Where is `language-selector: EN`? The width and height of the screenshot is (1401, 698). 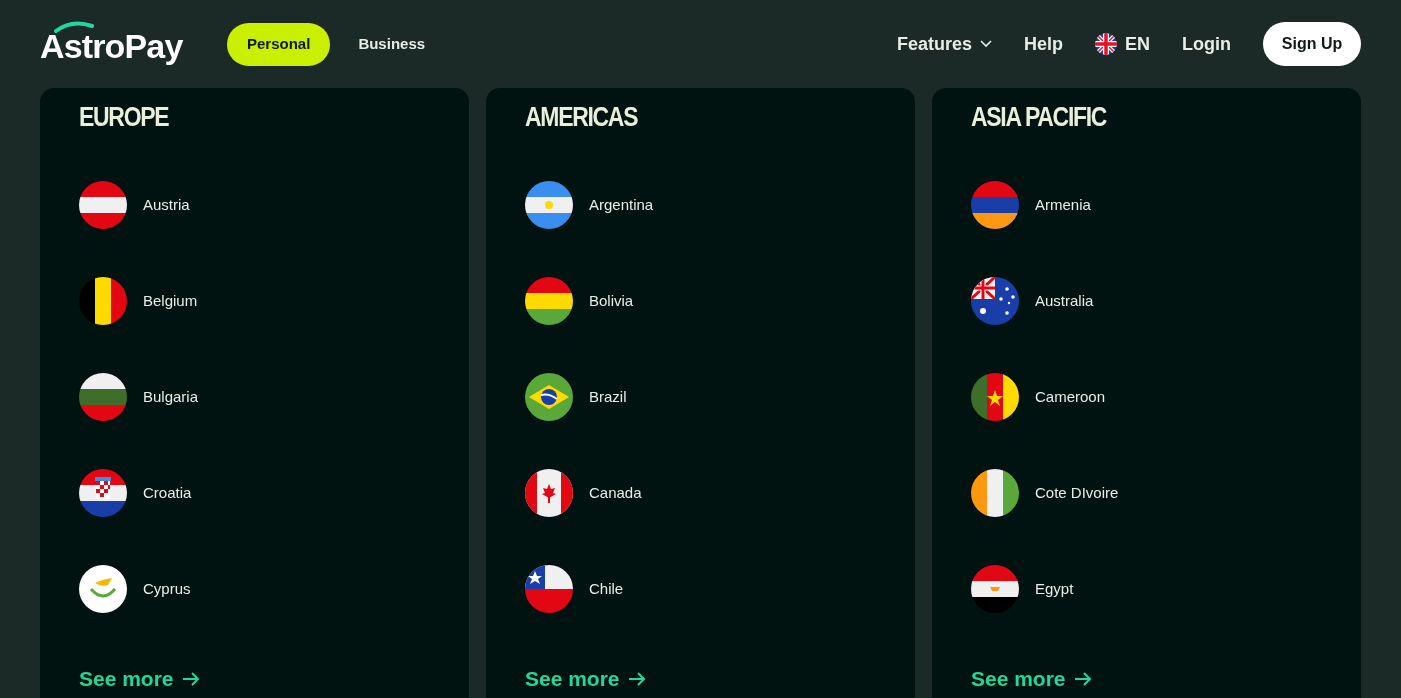 language-selector: EN is located at coordinates (1122, 44).